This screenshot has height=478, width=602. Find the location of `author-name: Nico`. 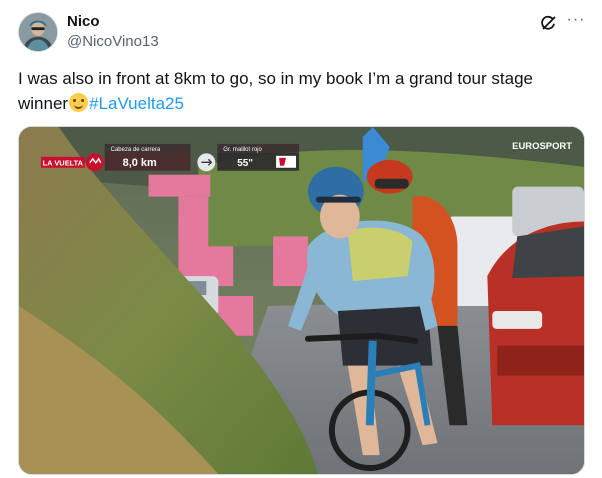

author-name: Nico is located at coordinates (83, 22).